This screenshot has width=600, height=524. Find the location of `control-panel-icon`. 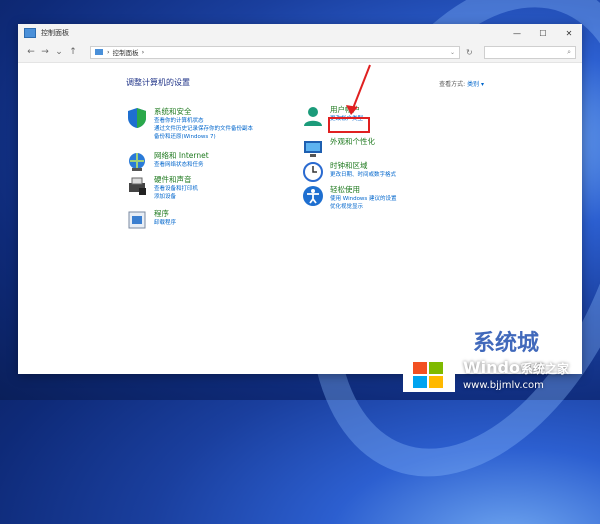

control-panel-icon is located at coordinates (30, 33).